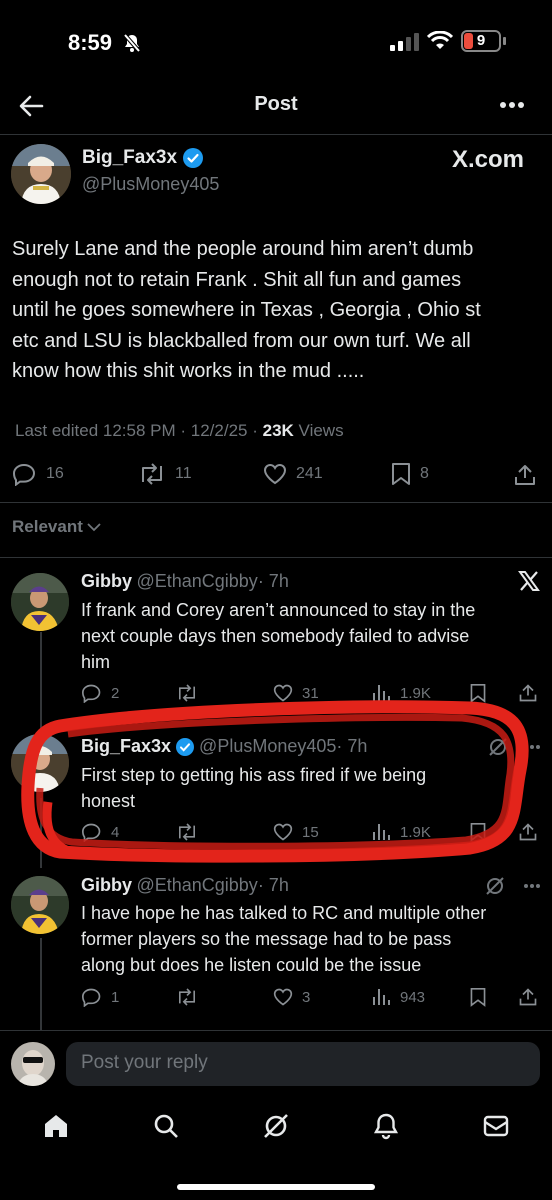 This screenshot has width=552, height=1200. Describe the element at coordinates (496, 1126) in the screenshot. I see `messages-mail-icon` at that location.